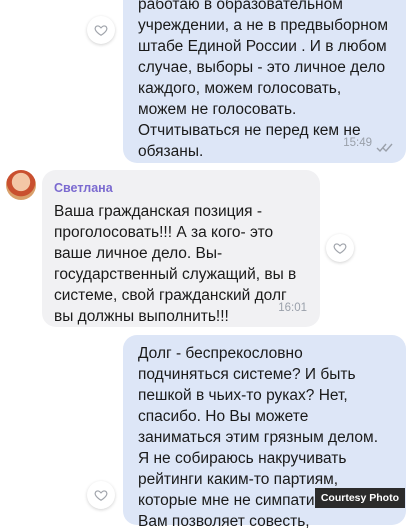 This screenshot has width=408, height=532. Describe the element at coordinates (238, 479) in the screenshot. I see `message-line: рейтинги каким-то партиям,` at that location.